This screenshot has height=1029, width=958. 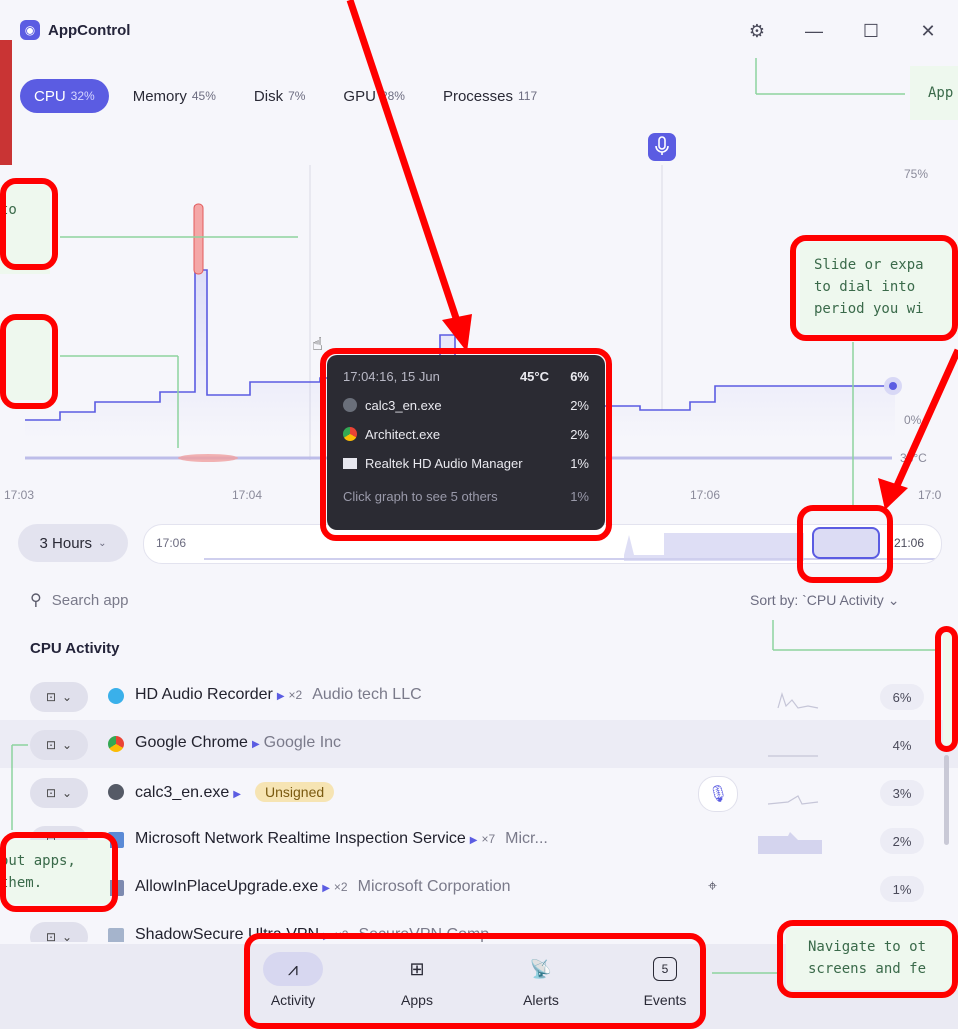 What do you see at coordinates (64, 96) in the screenshot?
I see `tab-cpu: CPU 32%` at bounding box center [64, 96].